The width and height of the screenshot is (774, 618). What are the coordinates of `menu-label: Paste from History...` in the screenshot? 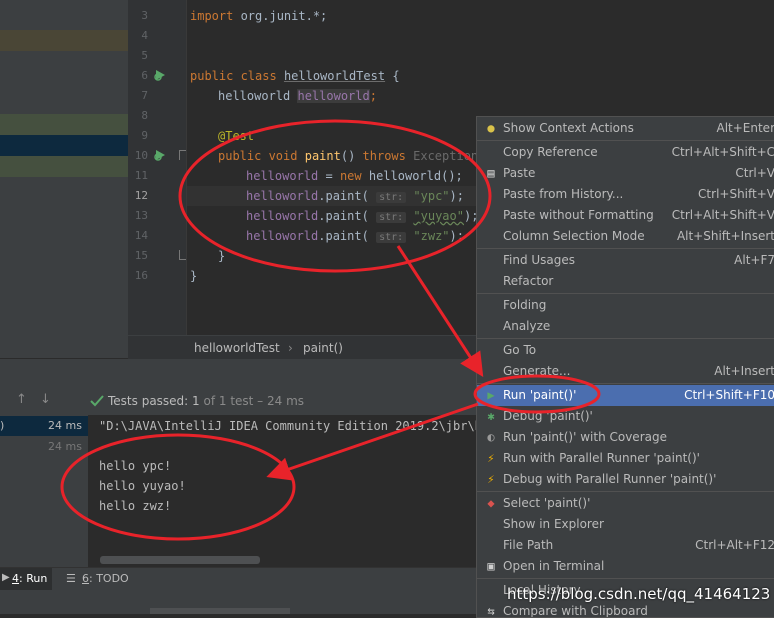 It's located at (563, 194).